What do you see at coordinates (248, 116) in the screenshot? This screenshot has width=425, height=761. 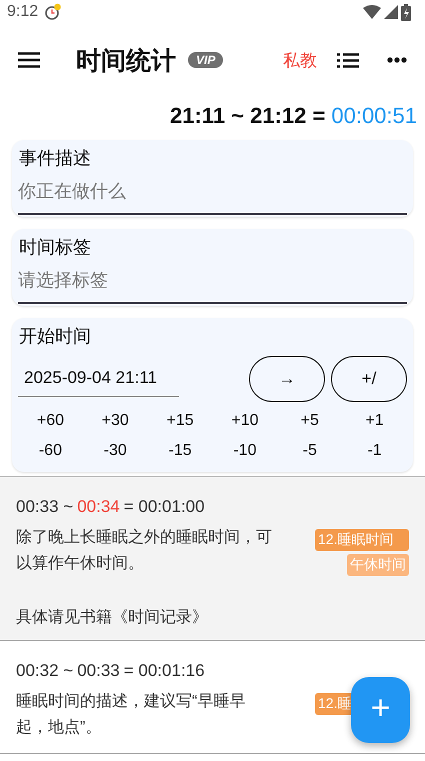 I see `time-range: 21:11 ~ 21:12 =` at bounding box center [248, 116].